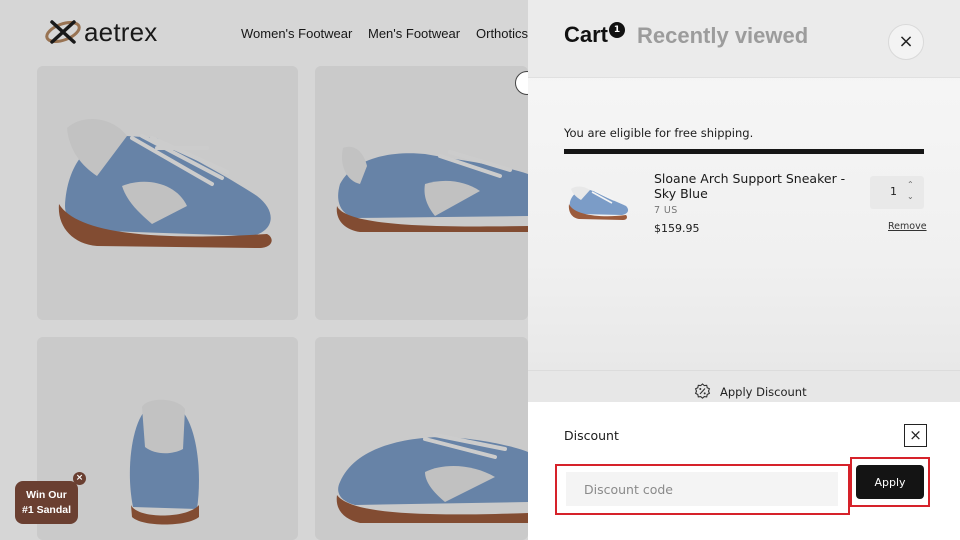  What do you see at coordinates (677, 228) in the screenshot?
I see `cart-item-price: $159.95` at bounding box center [677, 228].